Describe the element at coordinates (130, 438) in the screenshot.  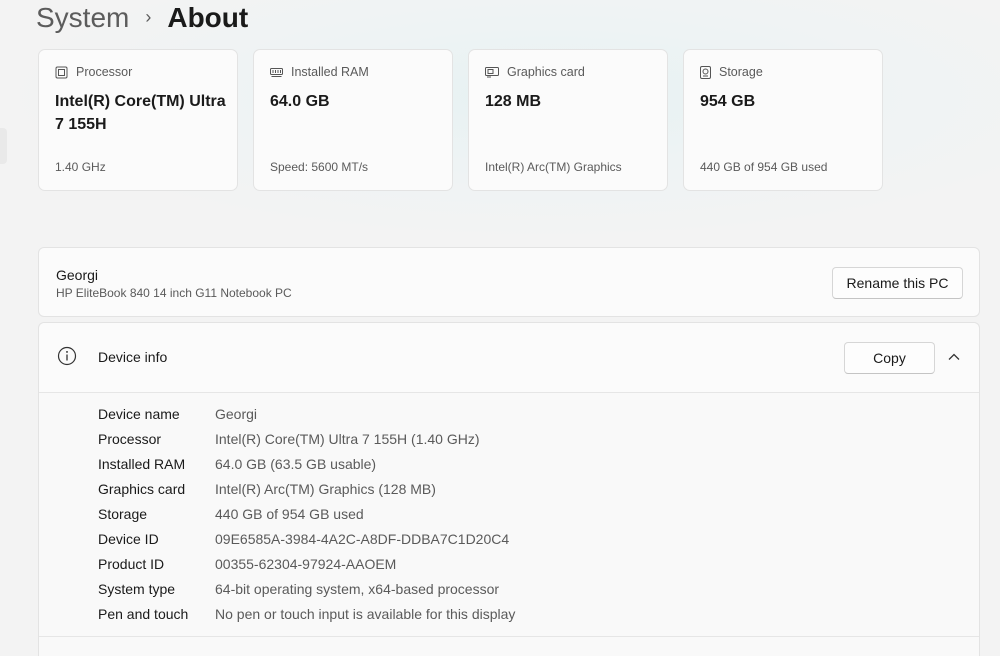
I see `info-label: Processor` at that location.